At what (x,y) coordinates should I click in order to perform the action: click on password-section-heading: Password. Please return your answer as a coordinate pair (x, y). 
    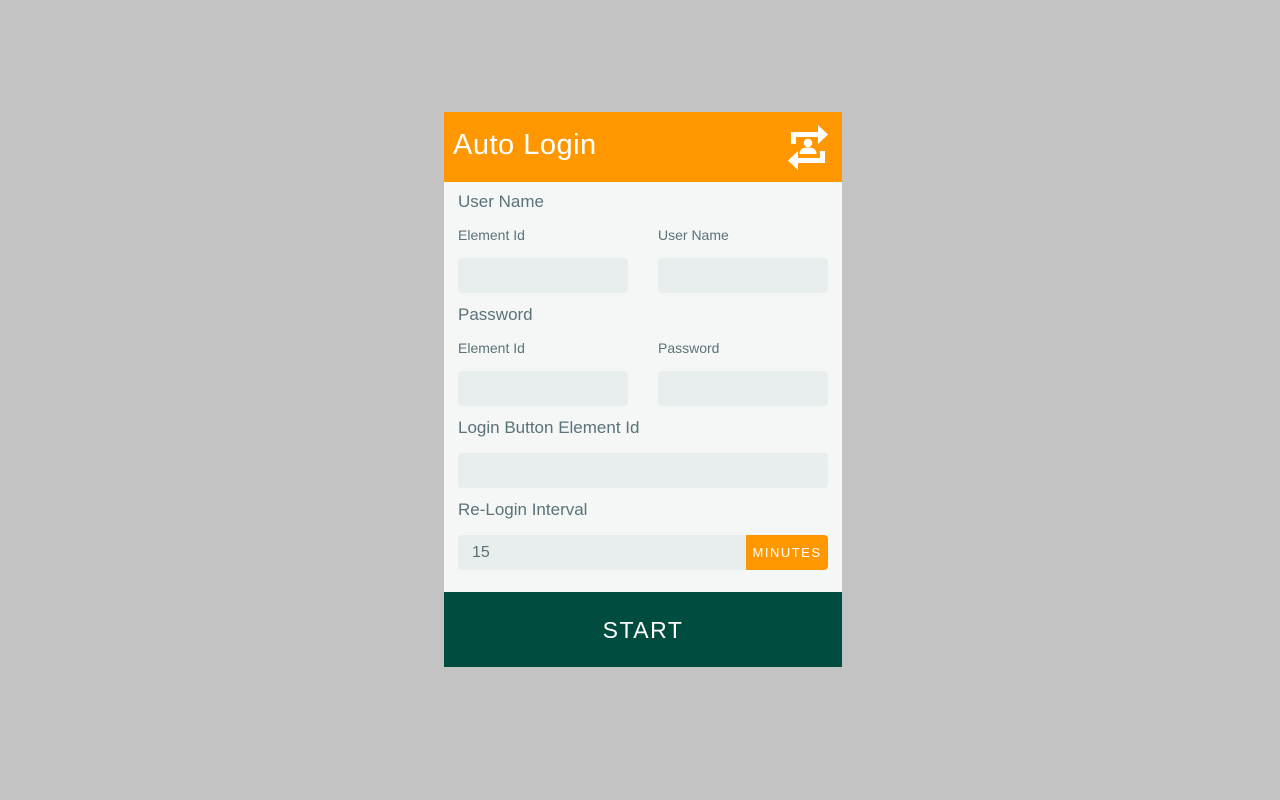
    Looking at the image, I should click on (495, 314).